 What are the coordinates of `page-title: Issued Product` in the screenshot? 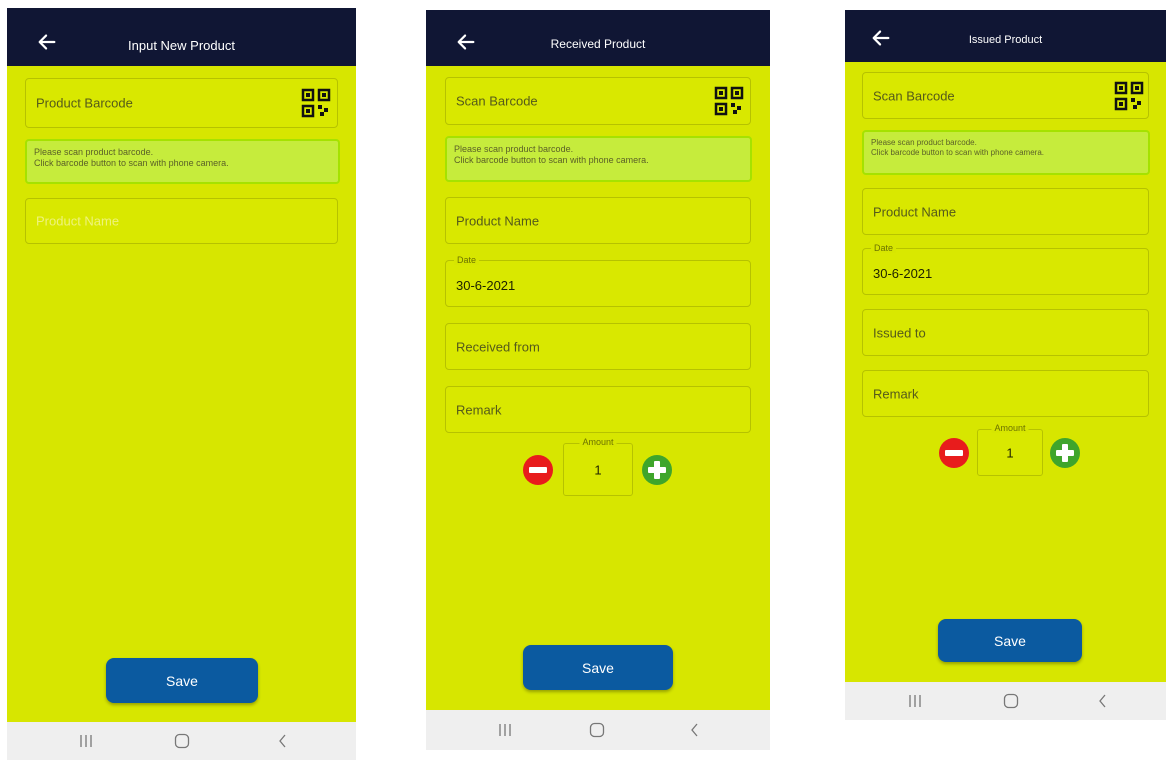 It's located at (1005, 40).